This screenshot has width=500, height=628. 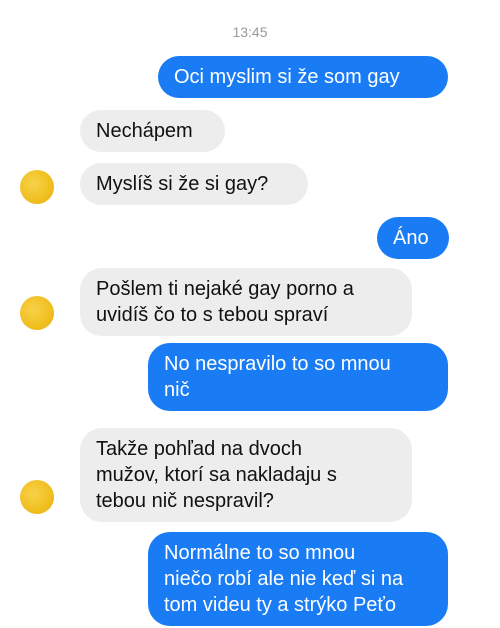 I want to click on message-text-line: mužov, ktorí sa nakladaju s, so click(x=216, y=475).